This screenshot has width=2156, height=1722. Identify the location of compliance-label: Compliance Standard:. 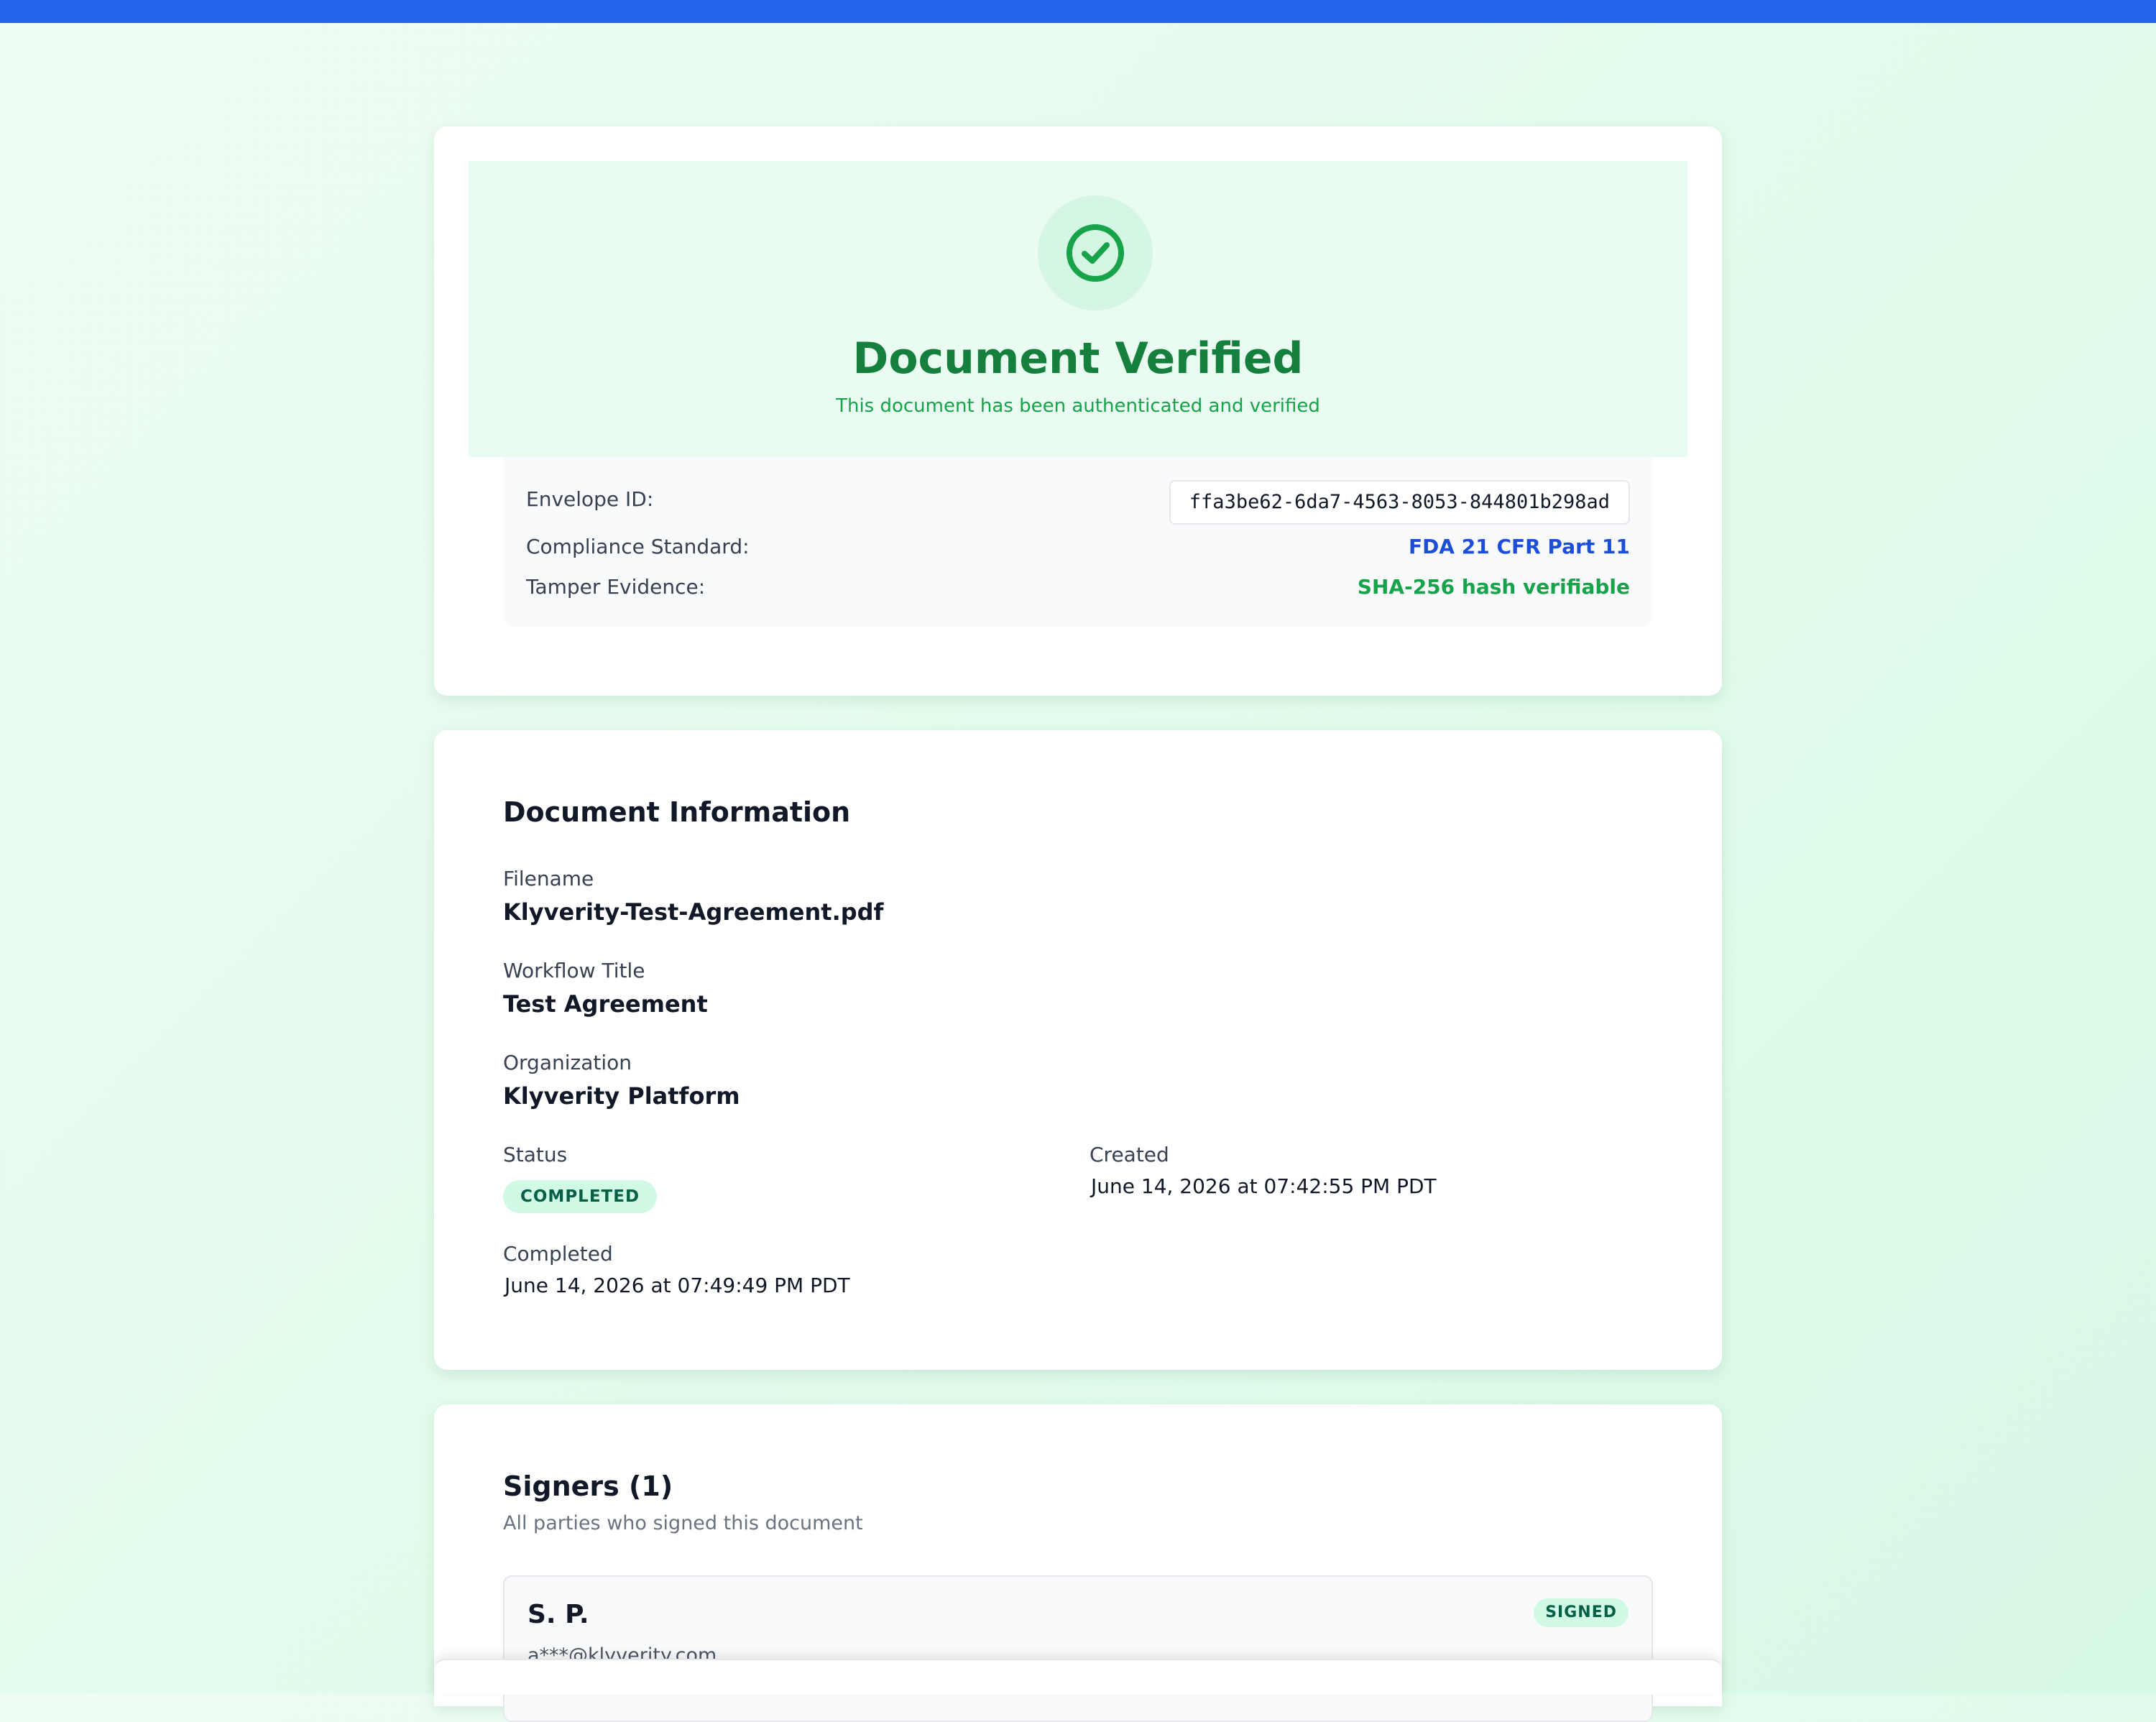
(638, 546).